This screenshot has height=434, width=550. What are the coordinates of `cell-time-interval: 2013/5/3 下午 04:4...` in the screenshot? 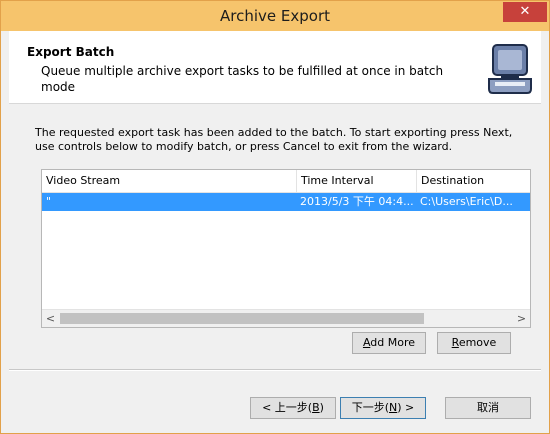 It's located at (357, 201).